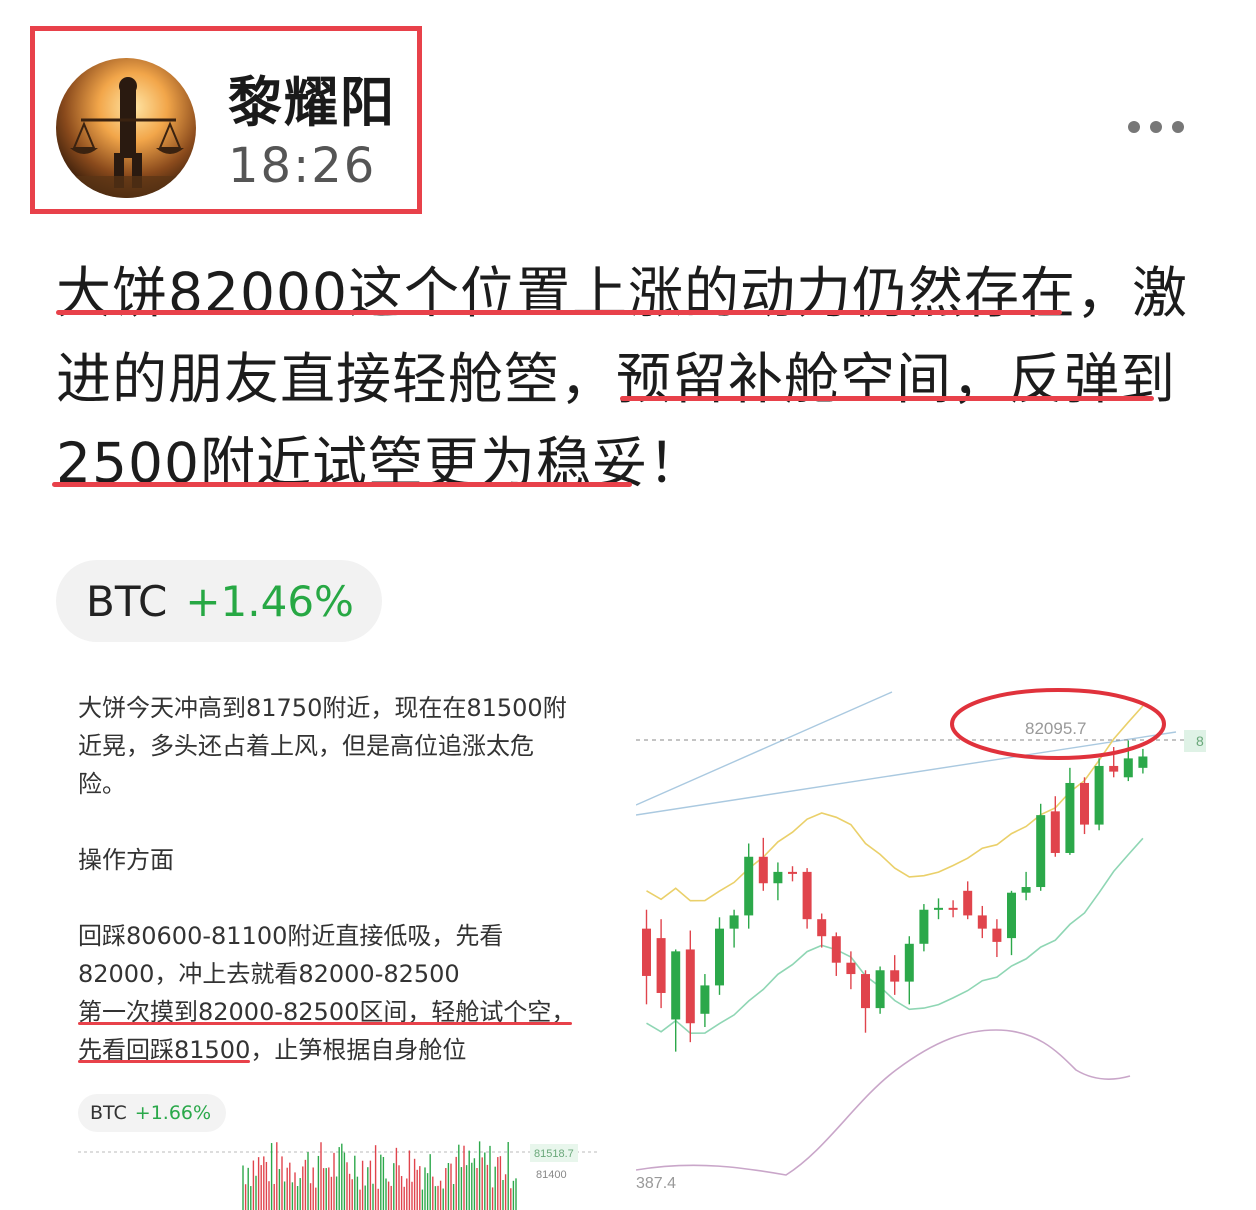 The image size is (1256, 1210). What do you see at coordinates (291, 936) in the screenshot?
I see `embedded-text-line: 回踩80600-81100附近直接低吸，先看` at bounding box center [291, 936].